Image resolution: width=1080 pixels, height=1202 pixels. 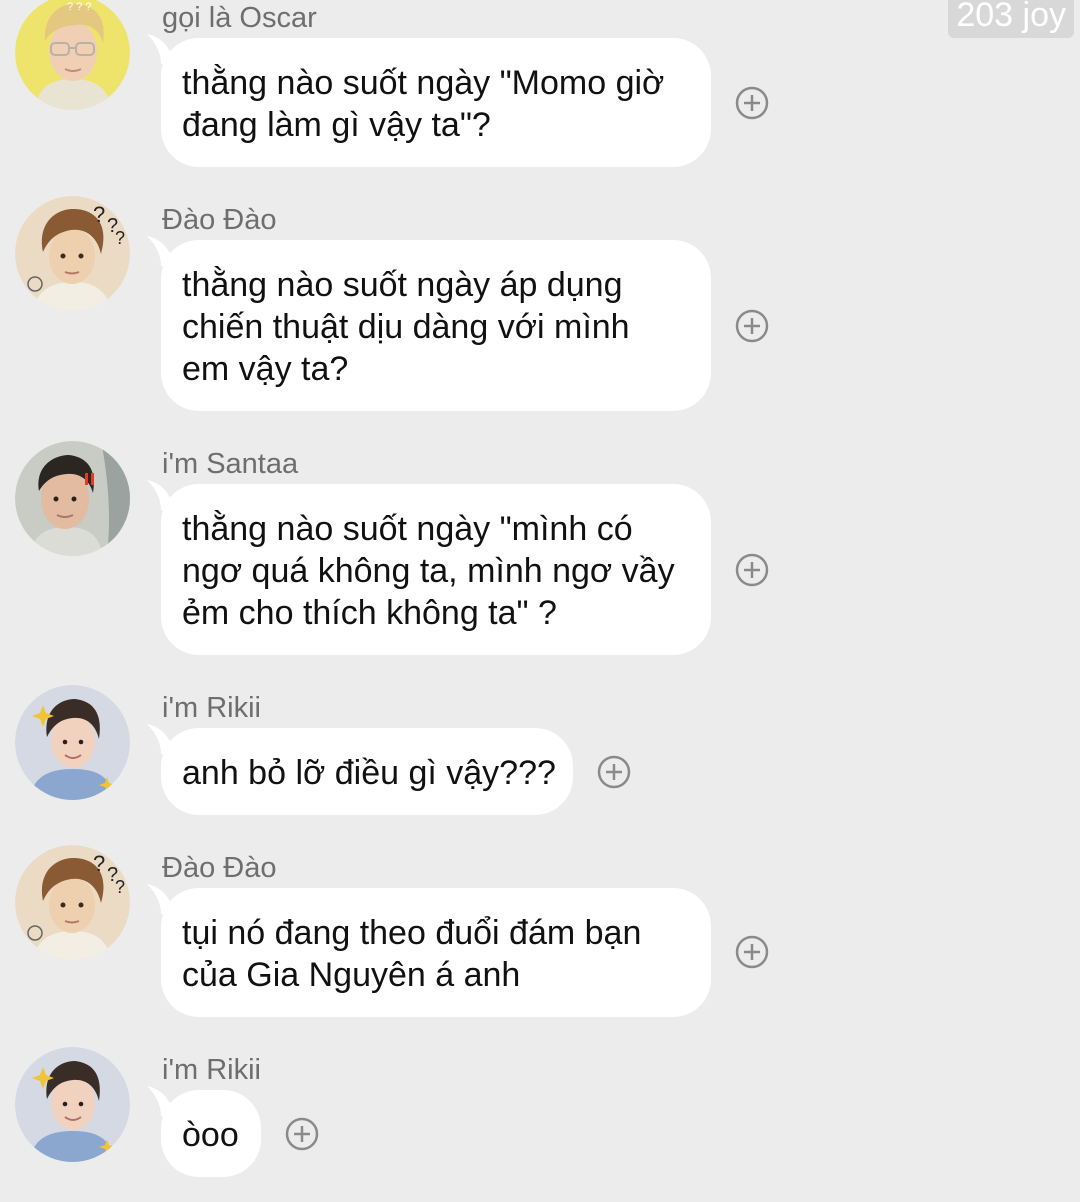 What do you see at coordinates (369, 613) in the screenshot?
I see `message-text-line: ẻm cho thích không ta" ?` at bounding box center [369, 613].